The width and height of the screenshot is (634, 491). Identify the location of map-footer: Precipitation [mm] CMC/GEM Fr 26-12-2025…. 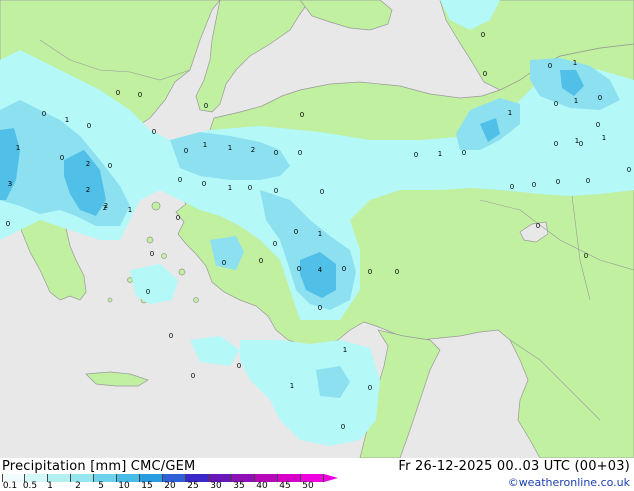
(317, 474).